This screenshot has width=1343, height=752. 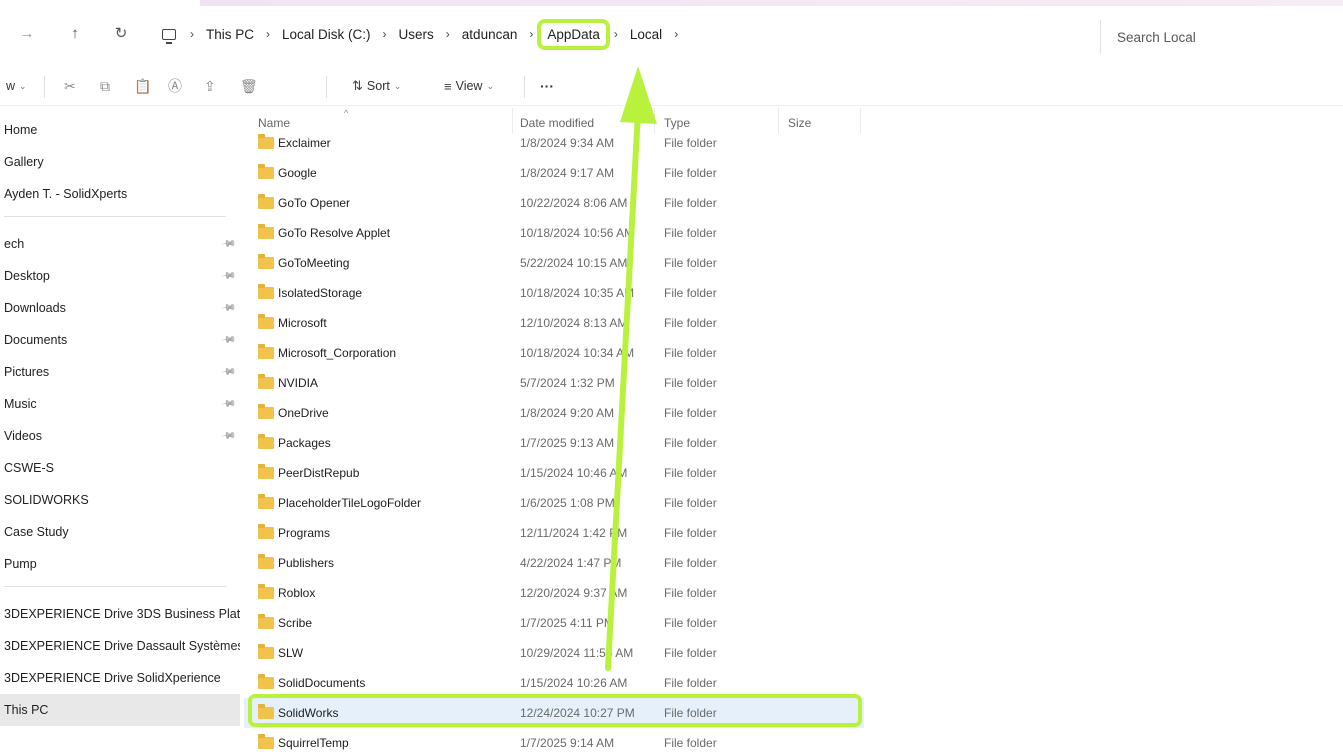 I want to click on file-row: Scribe 1/7/2025 4:11 PM File folder, so click(x=554, y=623).